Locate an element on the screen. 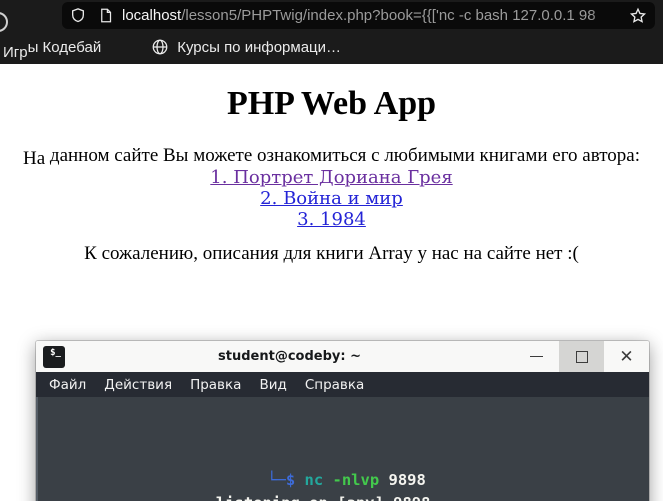 This screenshot has height=501, width=663. url-host: localhost is located at coordinates (152, 15).